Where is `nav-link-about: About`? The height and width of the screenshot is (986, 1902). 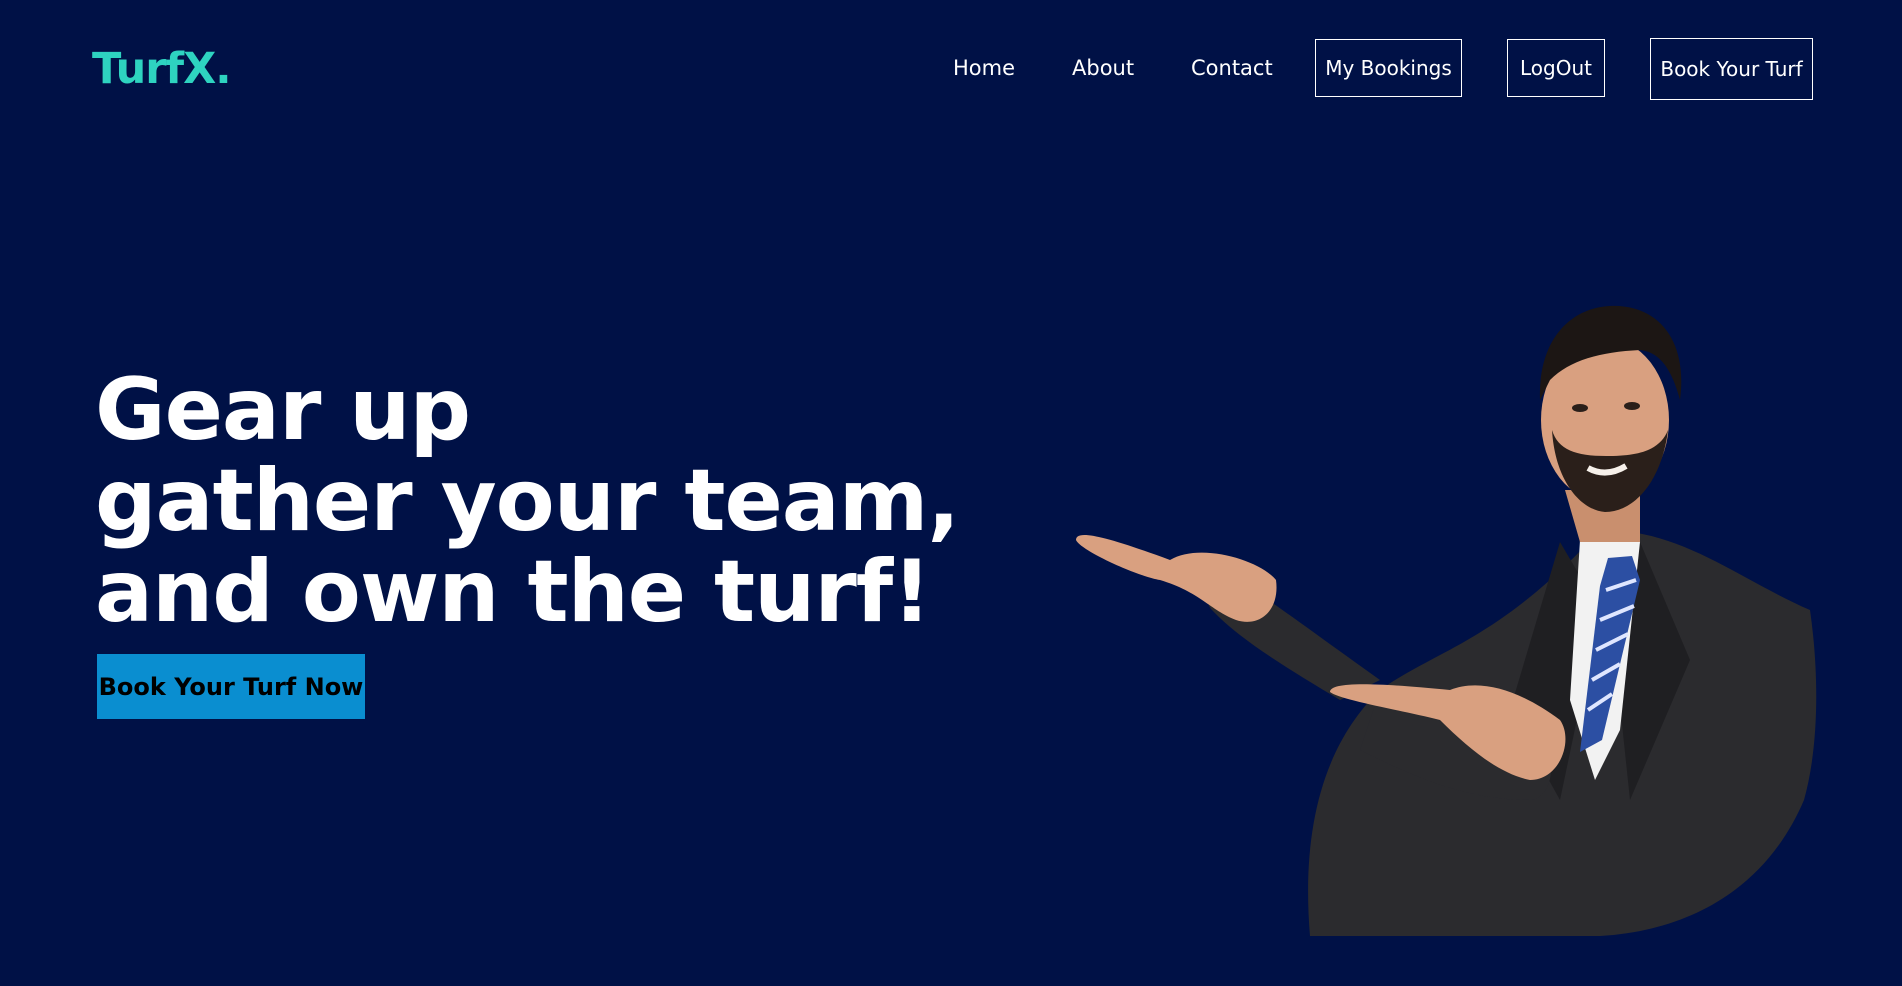 nav-link-about: About is located at coordinates (1103, 68).